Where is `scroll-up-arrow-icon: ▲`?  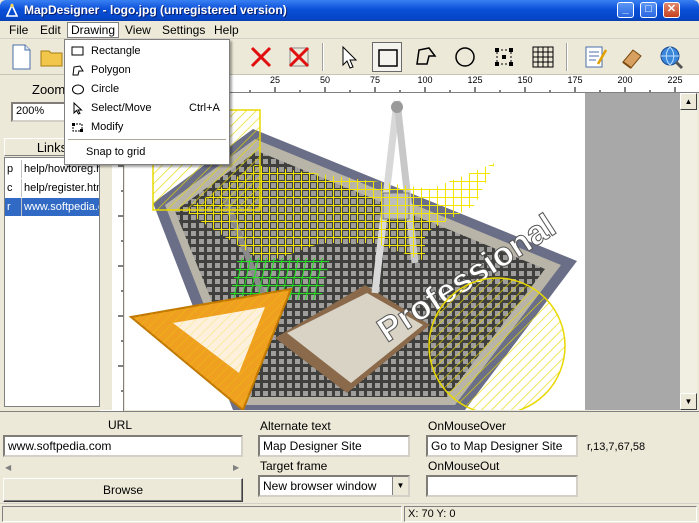 scroll-up-arrow-icon: ▲ is located at coordinates (688, 101).